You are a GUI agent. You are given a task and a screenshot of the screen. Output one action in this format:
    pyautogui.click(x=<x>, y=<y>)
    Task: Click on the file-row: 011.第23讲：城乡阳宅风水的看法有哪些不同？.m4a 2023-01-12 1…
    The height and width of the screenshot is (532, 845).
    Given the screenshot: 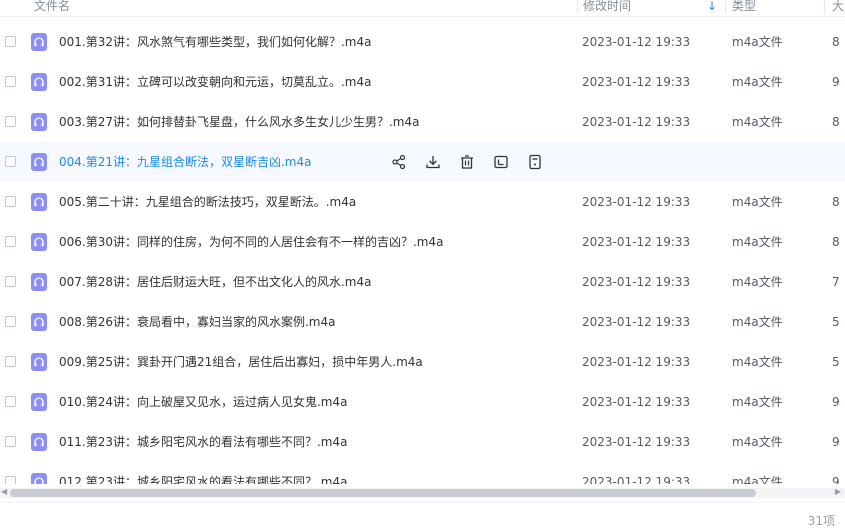 What is the action you would take?
    pyautogui.click(x=422, y=442)
    